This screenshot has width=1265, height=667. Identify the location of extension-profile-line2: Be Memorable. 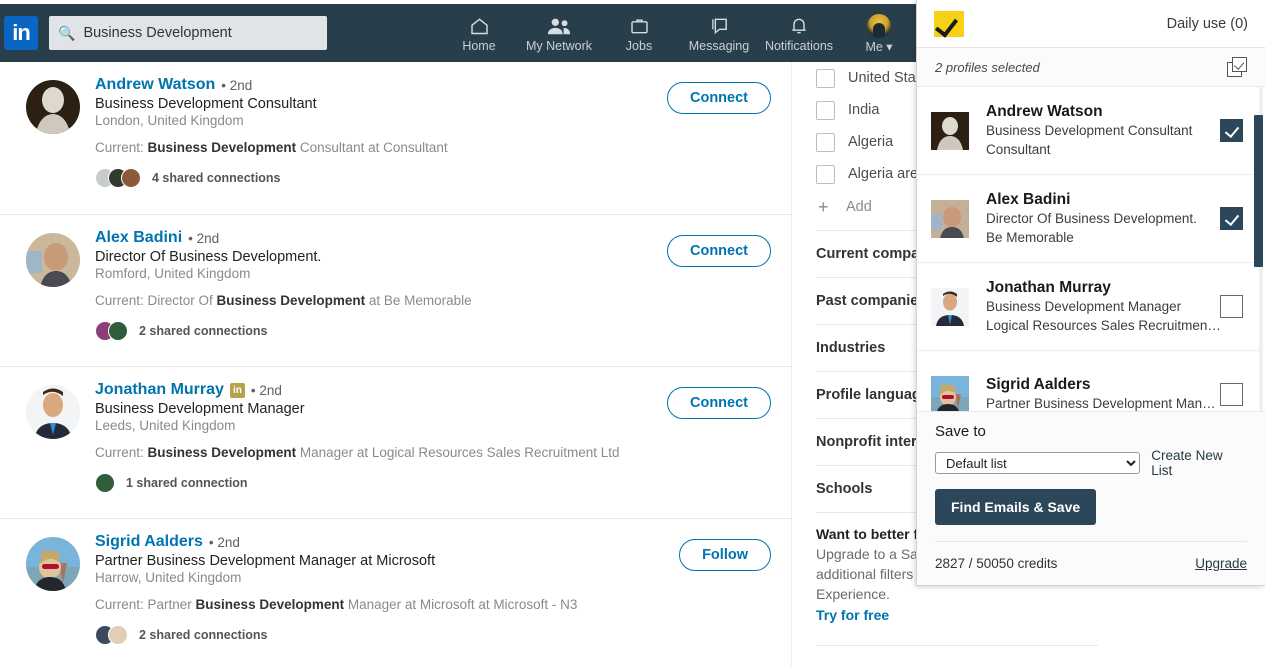
(1030, 237).